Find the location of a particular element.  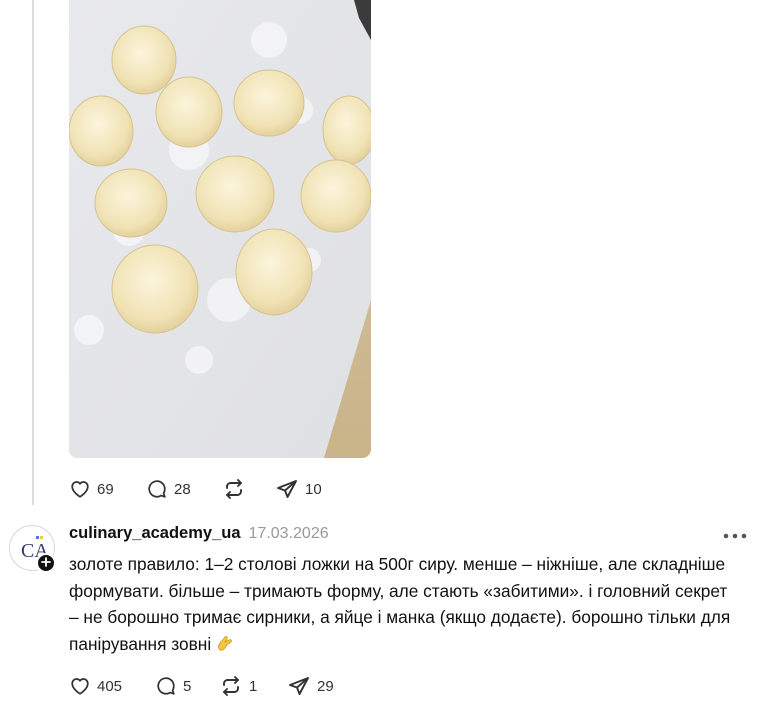

share-button: 10 is located at coordinates (298, 489).